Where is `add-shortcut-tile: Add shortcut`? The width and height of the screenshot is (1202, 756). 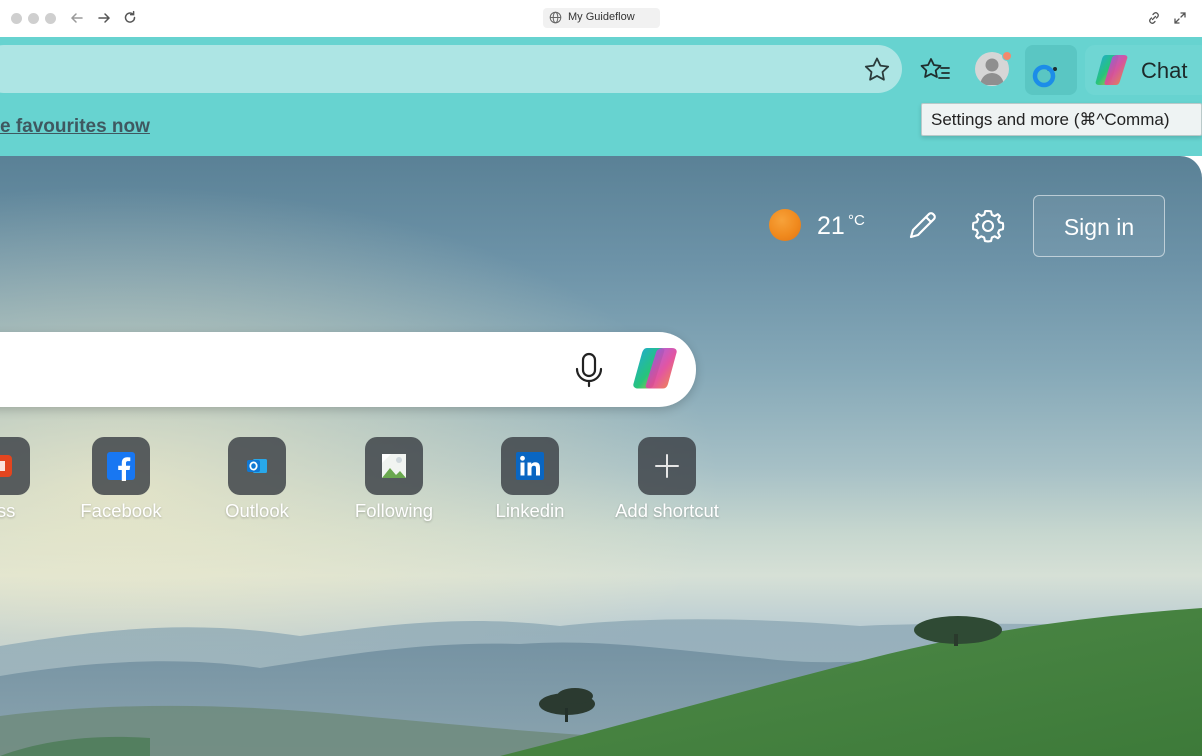
add-shortcut-tile: Add shortcut is located at coordinates (667, 482).